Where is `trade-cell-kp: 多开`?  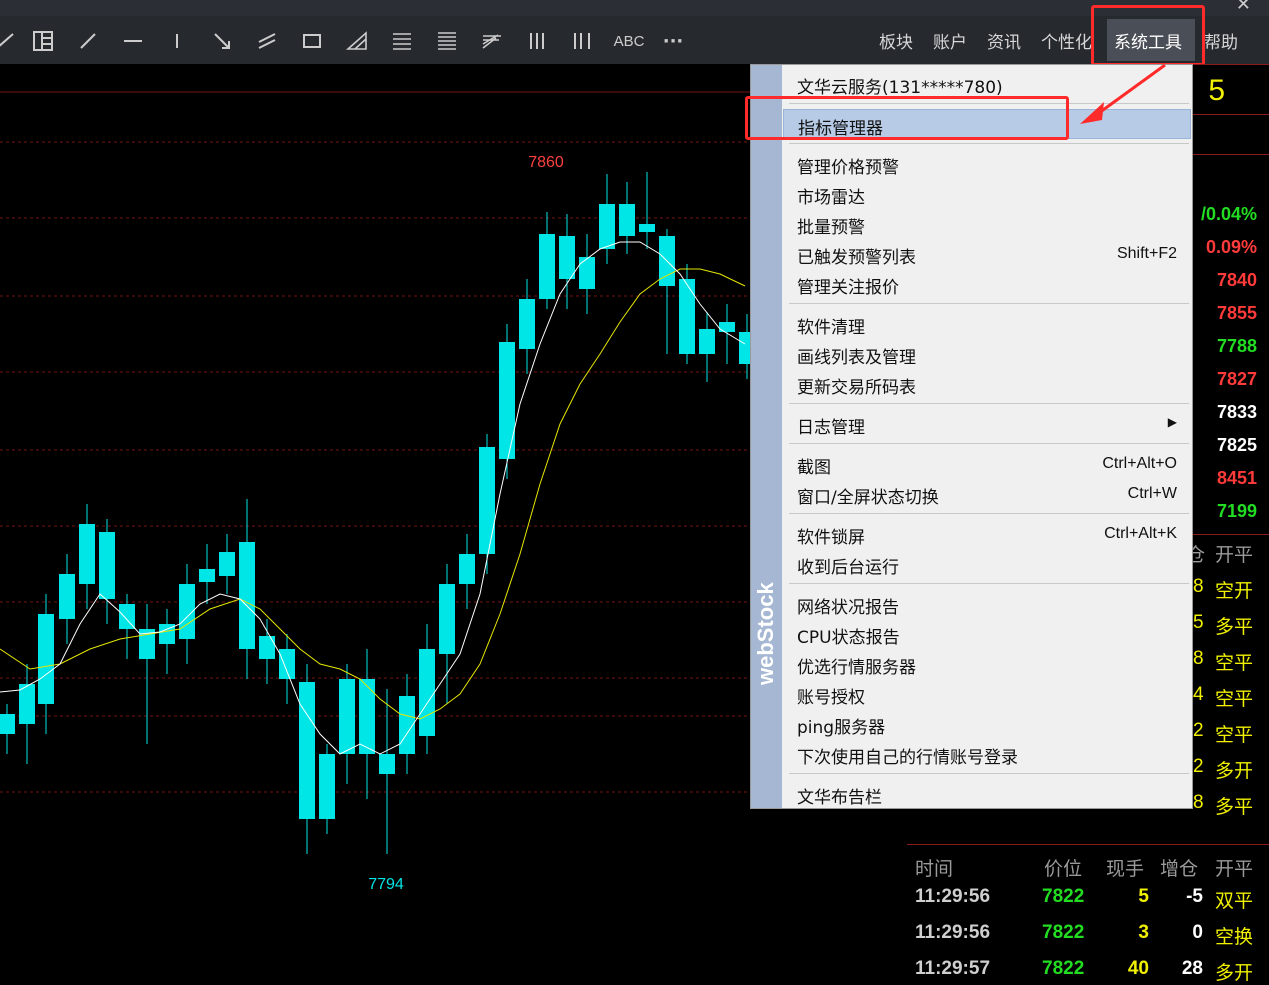 trade-cell-kp: 多开 is located at coordinates (1234, 973).